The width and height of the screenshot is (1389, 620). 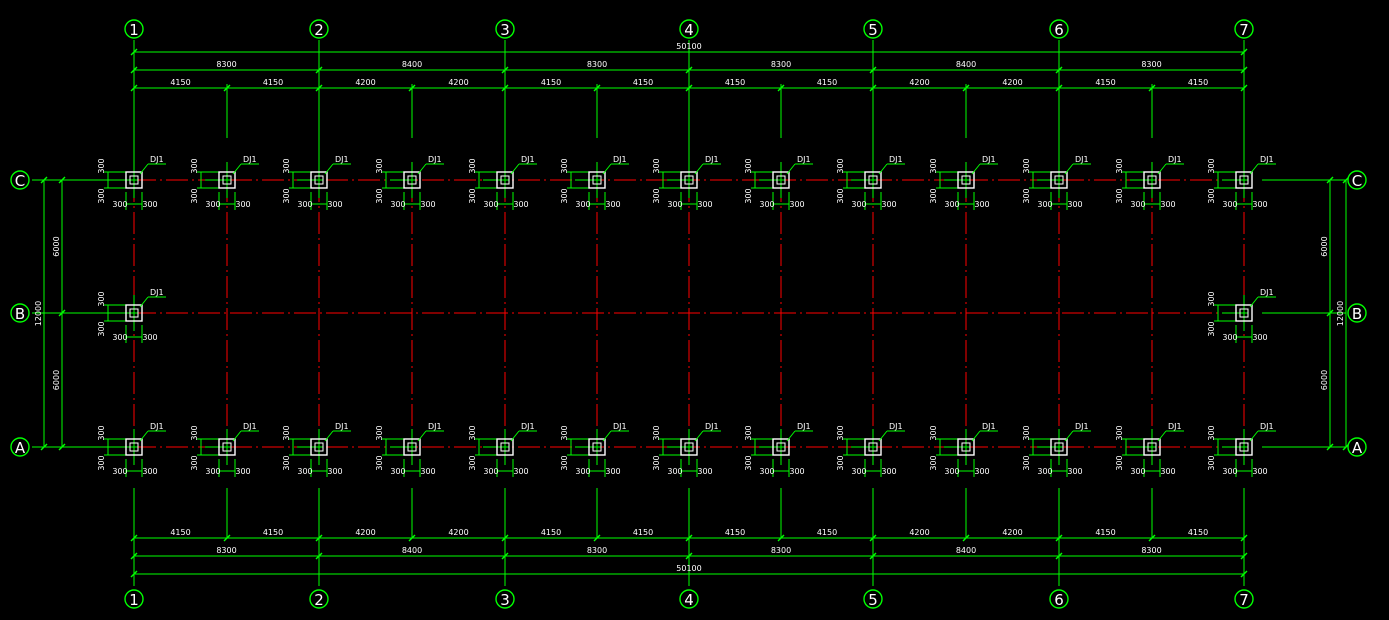 I want to click on grid-bubble: 4, so click(x=689, y=599).